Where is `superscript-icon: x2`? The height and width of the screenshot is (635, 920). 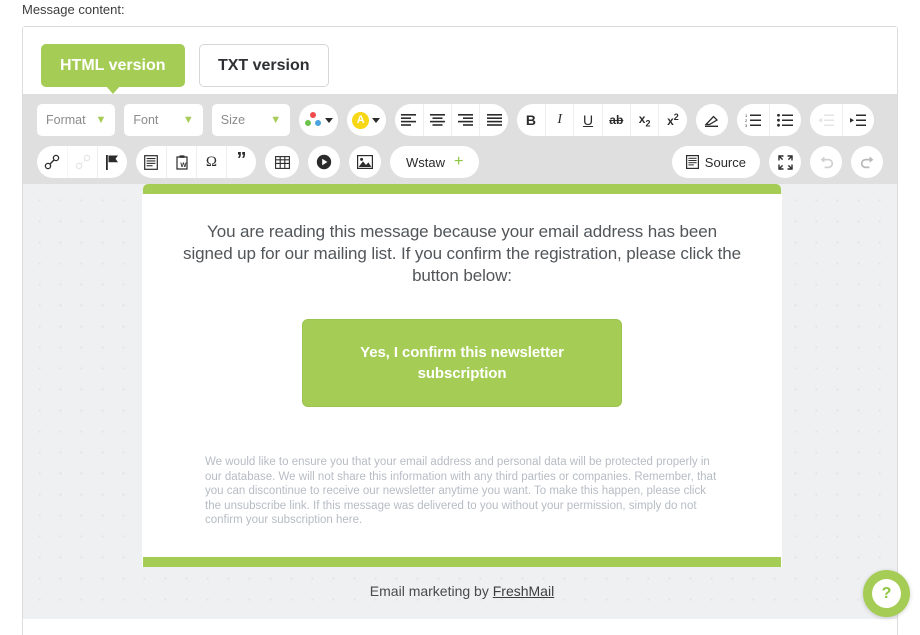 superscript-icon: x2 is located at coordinates (673, 120).